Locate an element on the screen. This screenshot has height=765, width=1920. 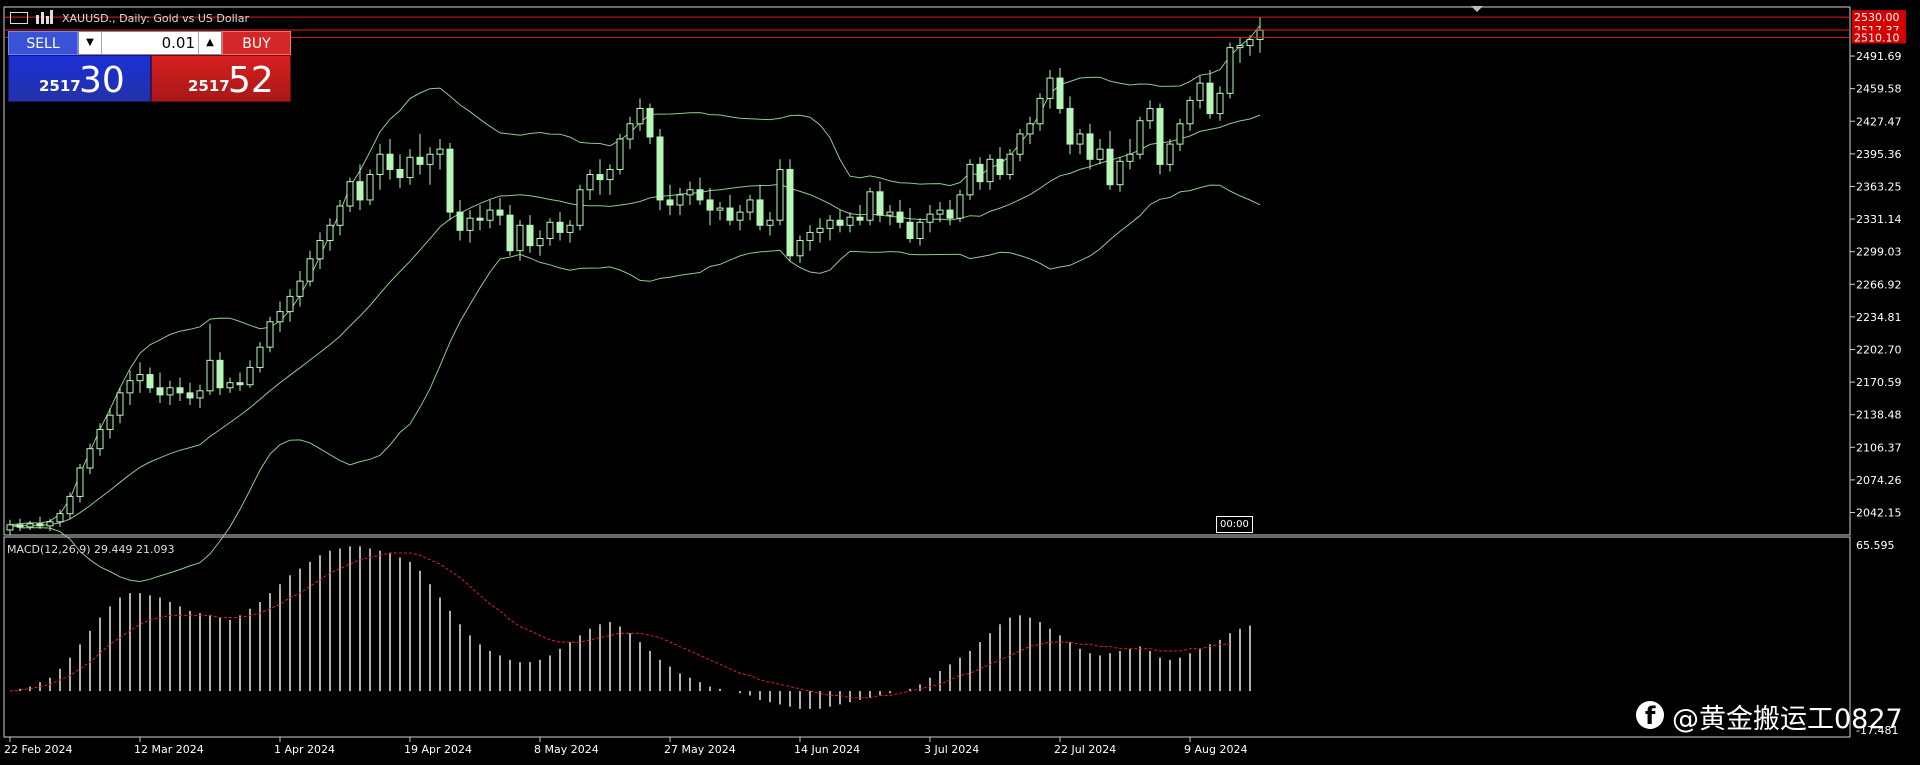
time-label: 00:00 is located at coordinates (1234, 524).